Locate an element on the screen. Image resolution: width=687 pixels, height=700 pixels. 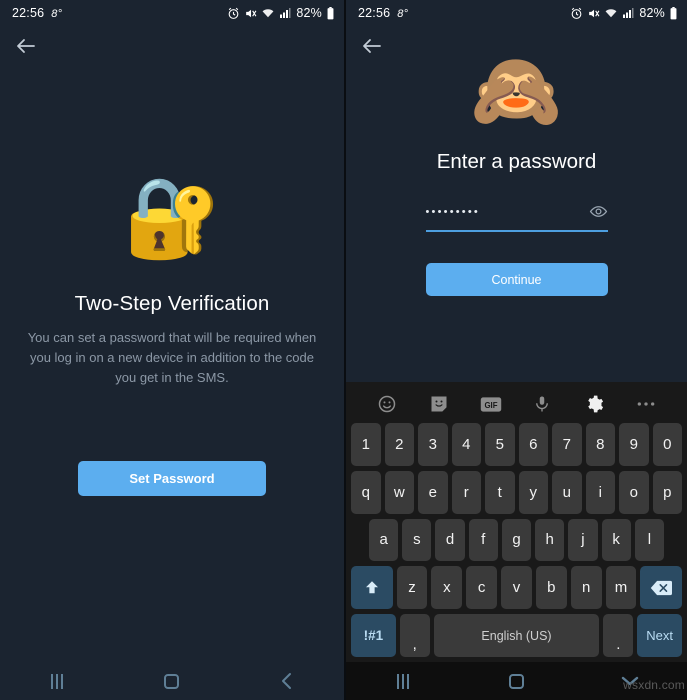
keyboard-row-top: q w e r t y u i o p is located at coordinates (516, 494).